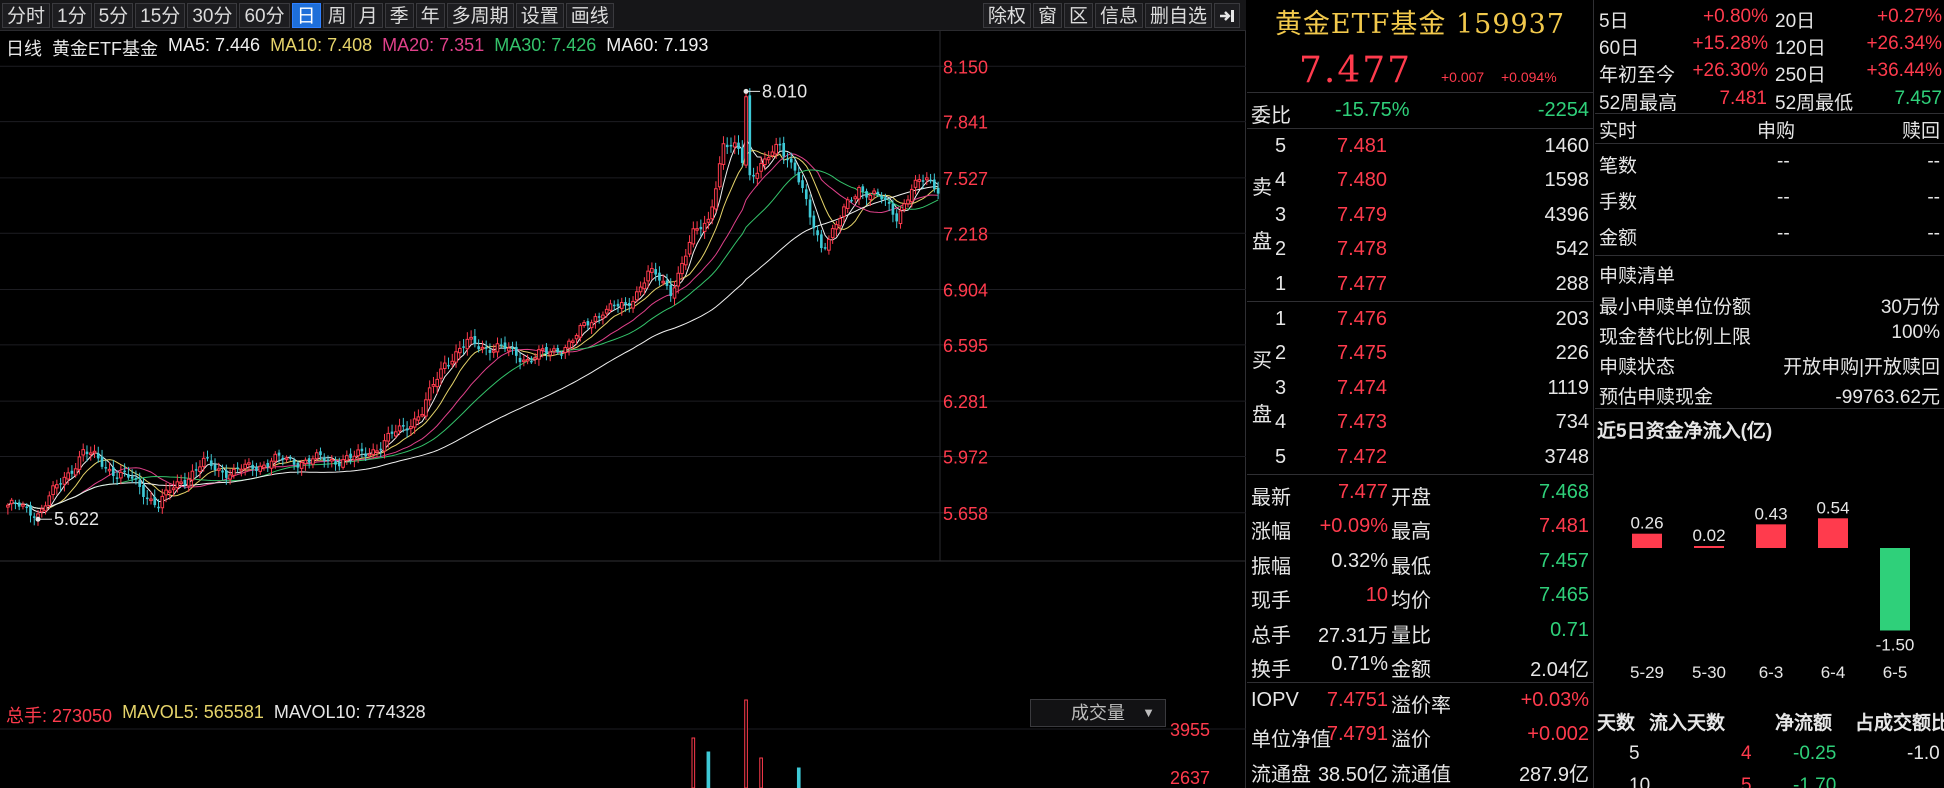 This screenshot has height=788, width=1944. I want to click on flow-table-row: 10 5 -1.70, so click(1769, 780).